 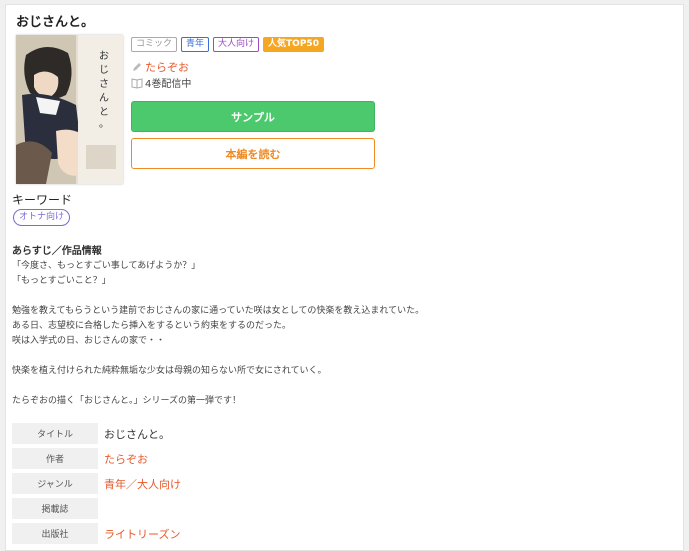 I want to click on svg-text: お, so click(x=104, y=56).